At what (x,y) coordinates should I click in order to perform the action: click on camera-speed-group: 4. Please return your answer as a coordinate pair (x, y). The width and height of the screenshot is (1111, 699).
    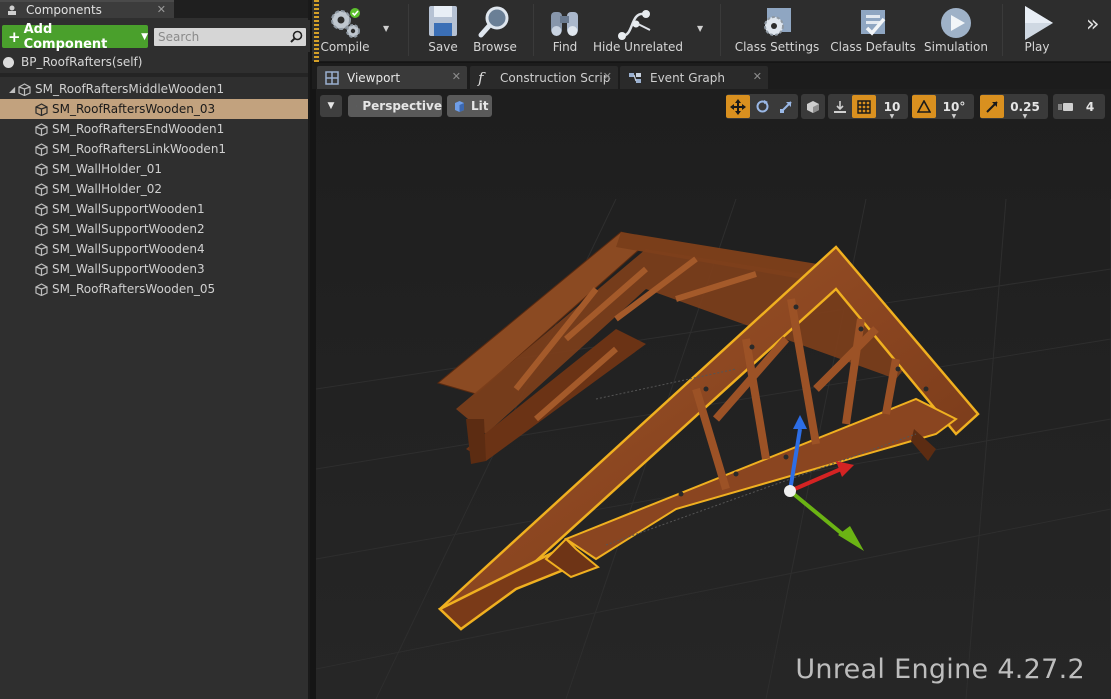
    Looking at the image, I should click on (1079, 106).